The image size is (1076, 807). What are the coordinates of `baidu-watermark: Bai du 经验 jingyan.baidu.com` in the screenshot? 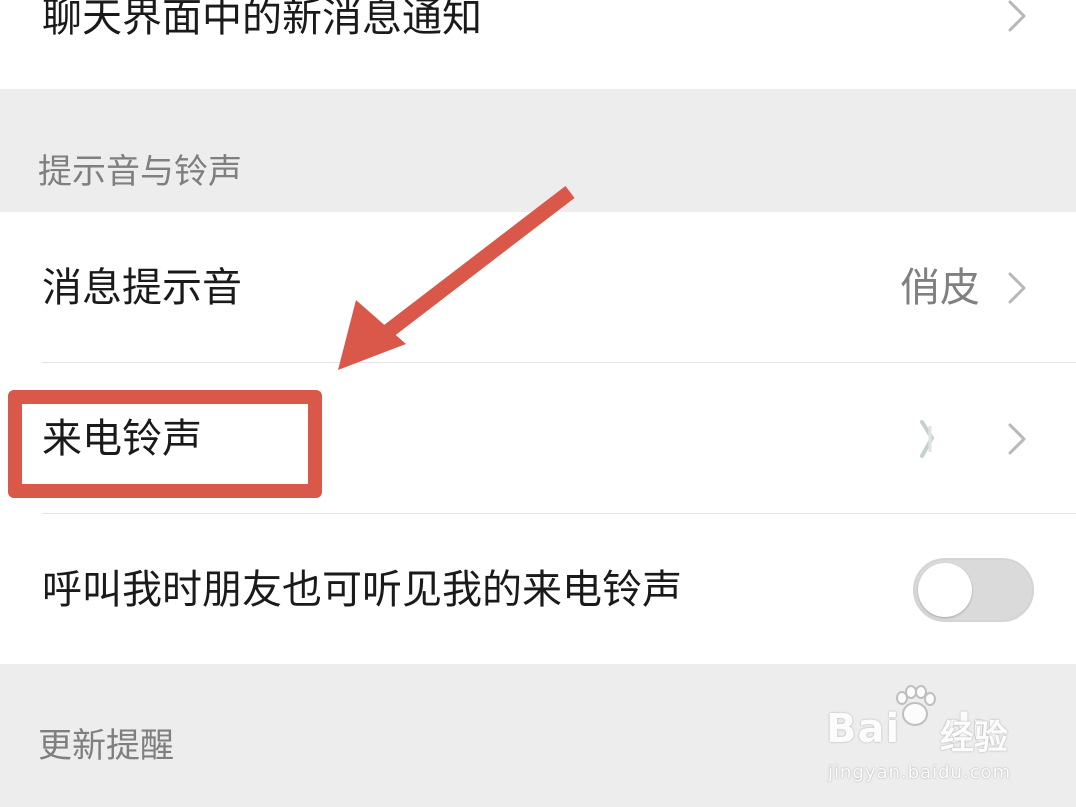 It's located at (941, 739).